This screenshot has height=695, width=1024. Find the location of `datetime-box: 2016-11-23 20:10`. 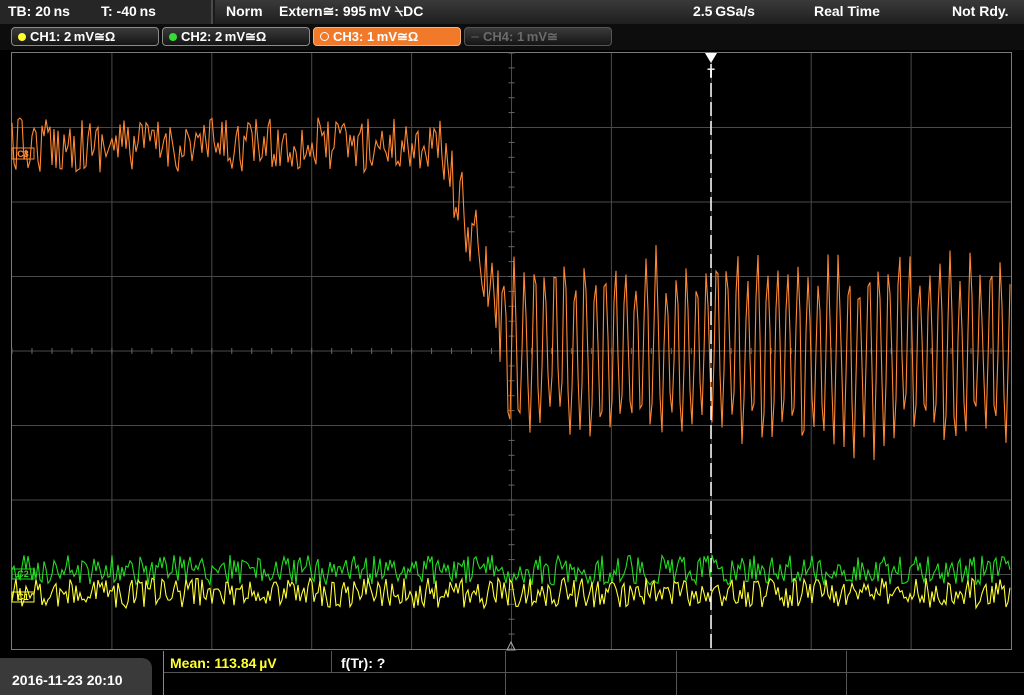

datetime-box: 2016-11-23 20:10 is located at coordinates (76, 676).